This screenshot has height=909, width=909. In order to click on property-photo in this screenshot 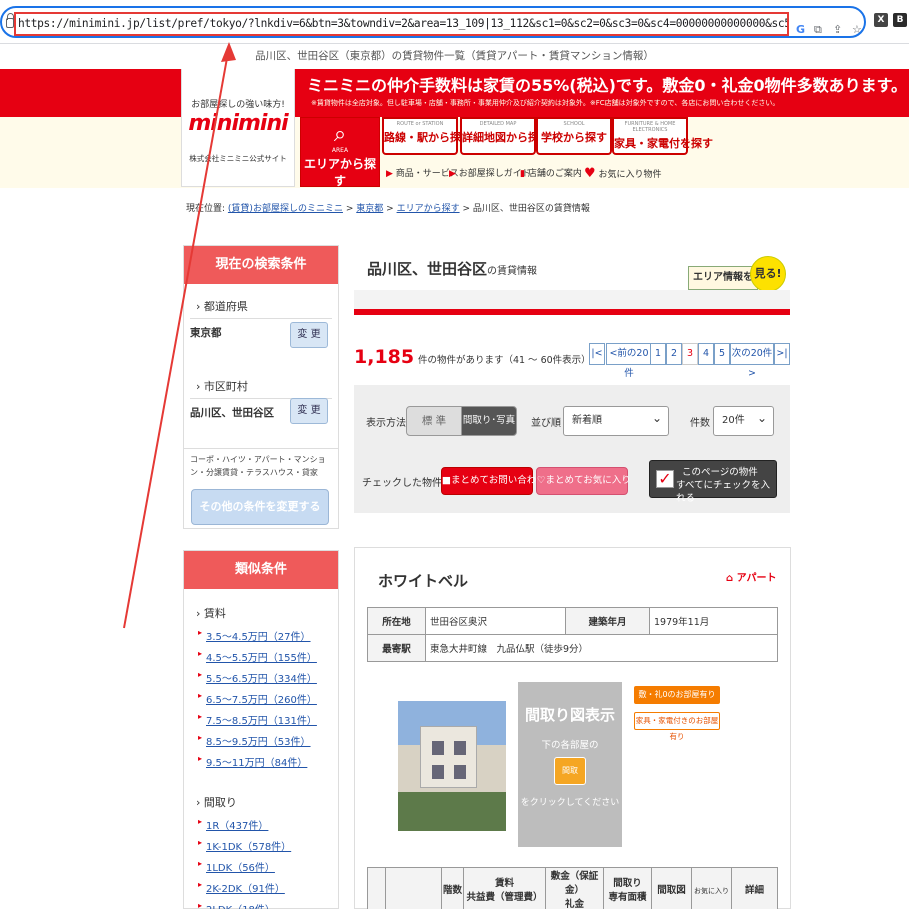, I will do `click(452, 766)`.